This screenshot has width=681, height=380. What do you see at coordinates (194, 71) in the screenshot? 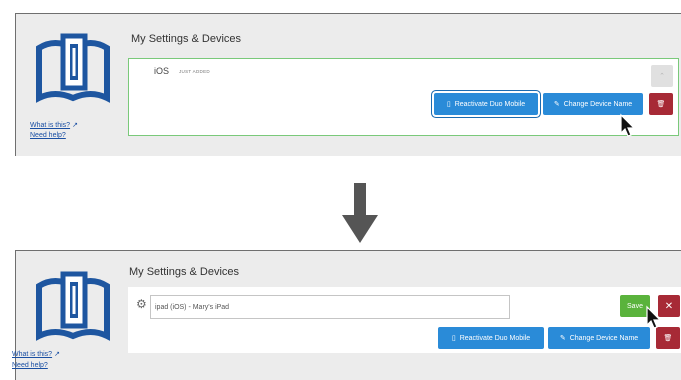
I see `just-added-badge: JUST ADDED` at bounding box center [194, 71].